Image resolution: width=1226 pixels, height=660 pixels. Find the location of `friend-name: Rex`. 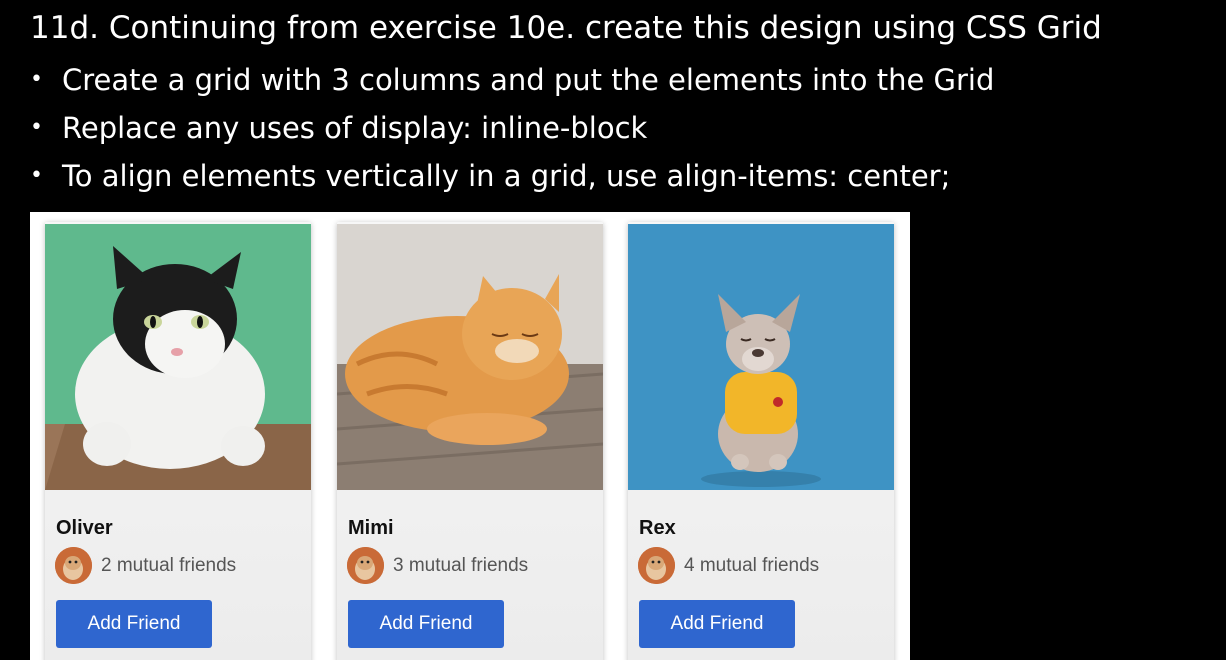

friend-name: Rex is located at coordinates (657, 528).